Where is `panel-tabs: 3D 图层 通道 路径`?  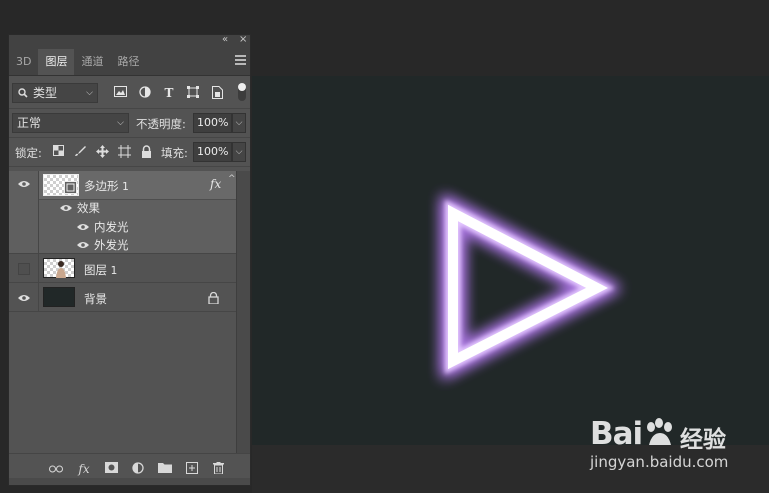 panel-tabs: 3D 图层 通道 路径 is located at coordinates (129, 62).